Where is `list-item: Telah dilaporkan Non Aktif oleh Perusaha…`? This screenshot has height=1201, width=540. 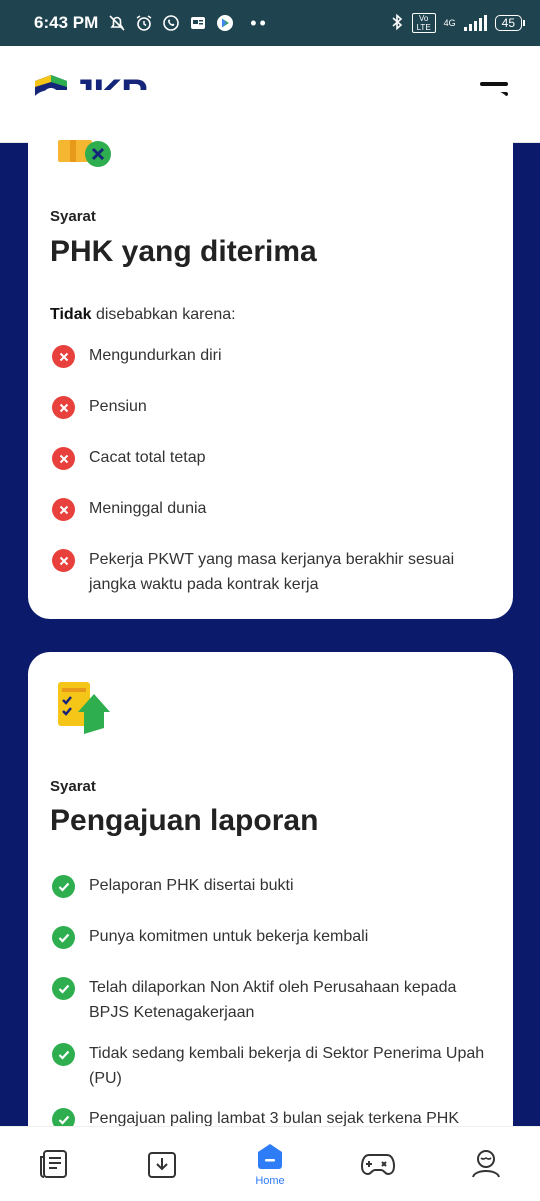
list-item: Telah dilaporkan Non Aktif oleh Perusaha… is located at coordinates (271, 1001).